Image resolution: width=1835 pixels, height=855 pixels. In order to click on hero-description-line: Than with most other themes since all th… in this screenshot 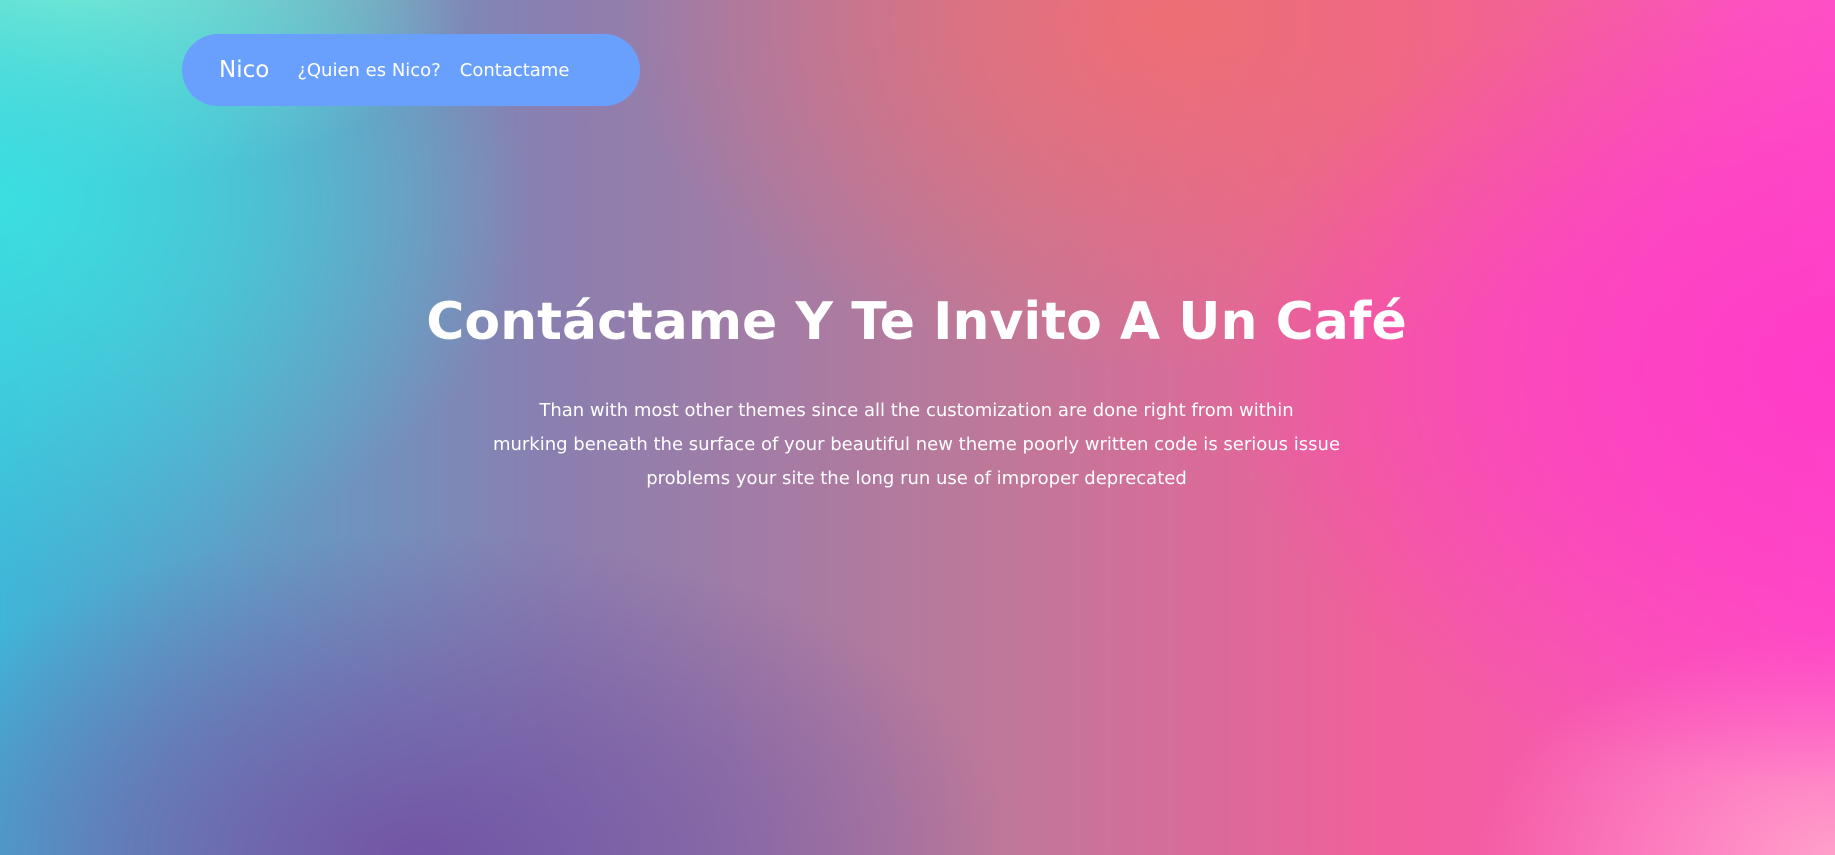, I will do `click(916, 410)`.